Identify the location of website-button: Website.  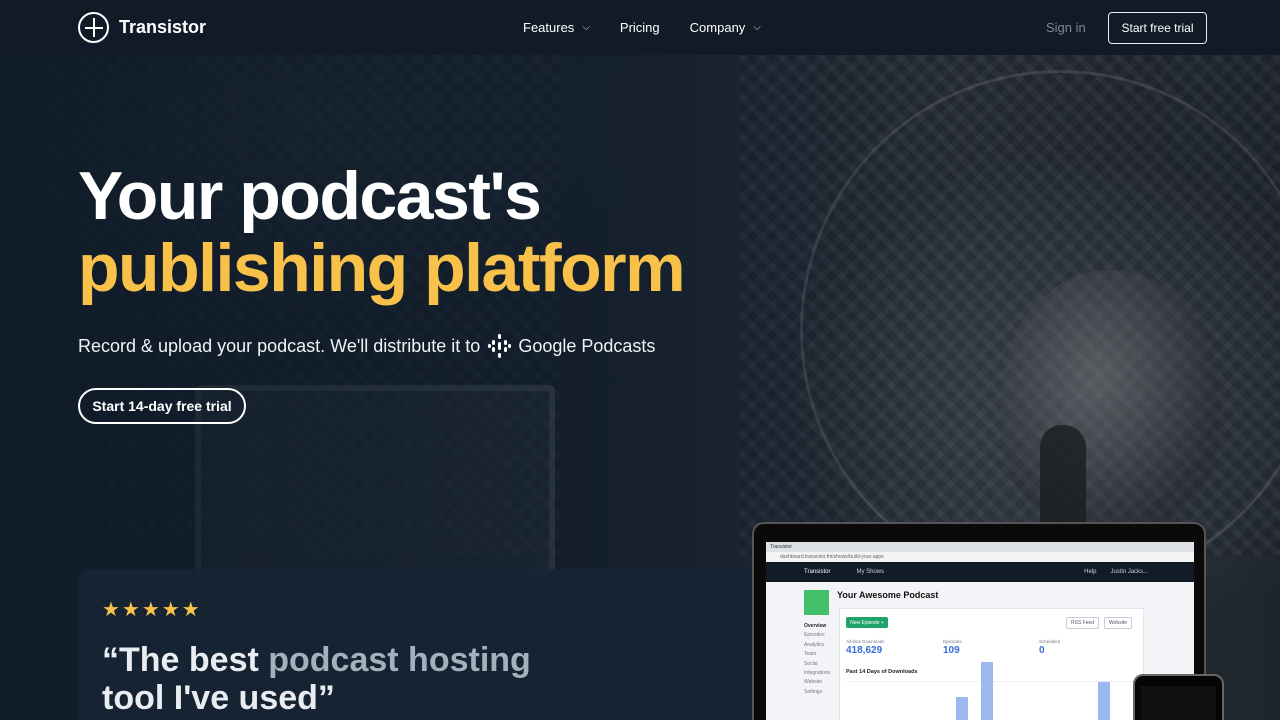
(1118, 623).